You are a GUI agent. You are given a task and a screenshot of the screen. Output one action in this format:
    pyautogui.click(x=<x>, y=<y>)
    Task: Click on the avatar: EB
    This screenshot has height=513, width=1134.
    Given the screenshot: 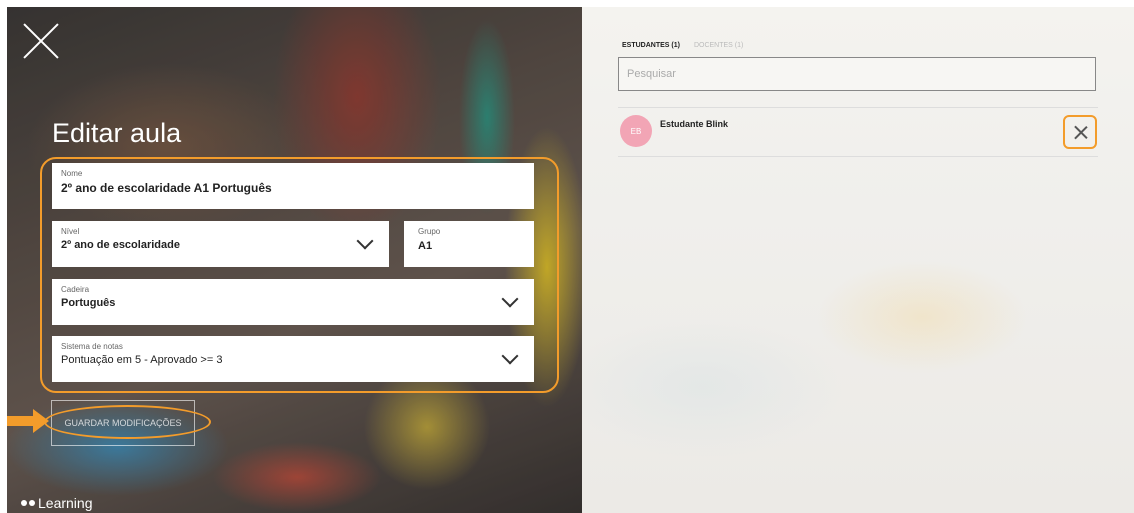 What is the action you would take?
    pyautogui.click(x=636, y=131)
    